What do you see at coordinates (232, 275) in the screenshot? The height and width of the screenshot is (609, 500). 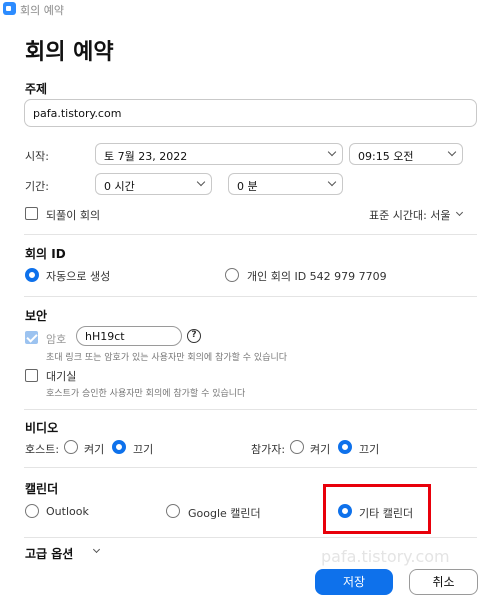 I see `meeting-id-personal-radio` at bounding box center [232, 275].